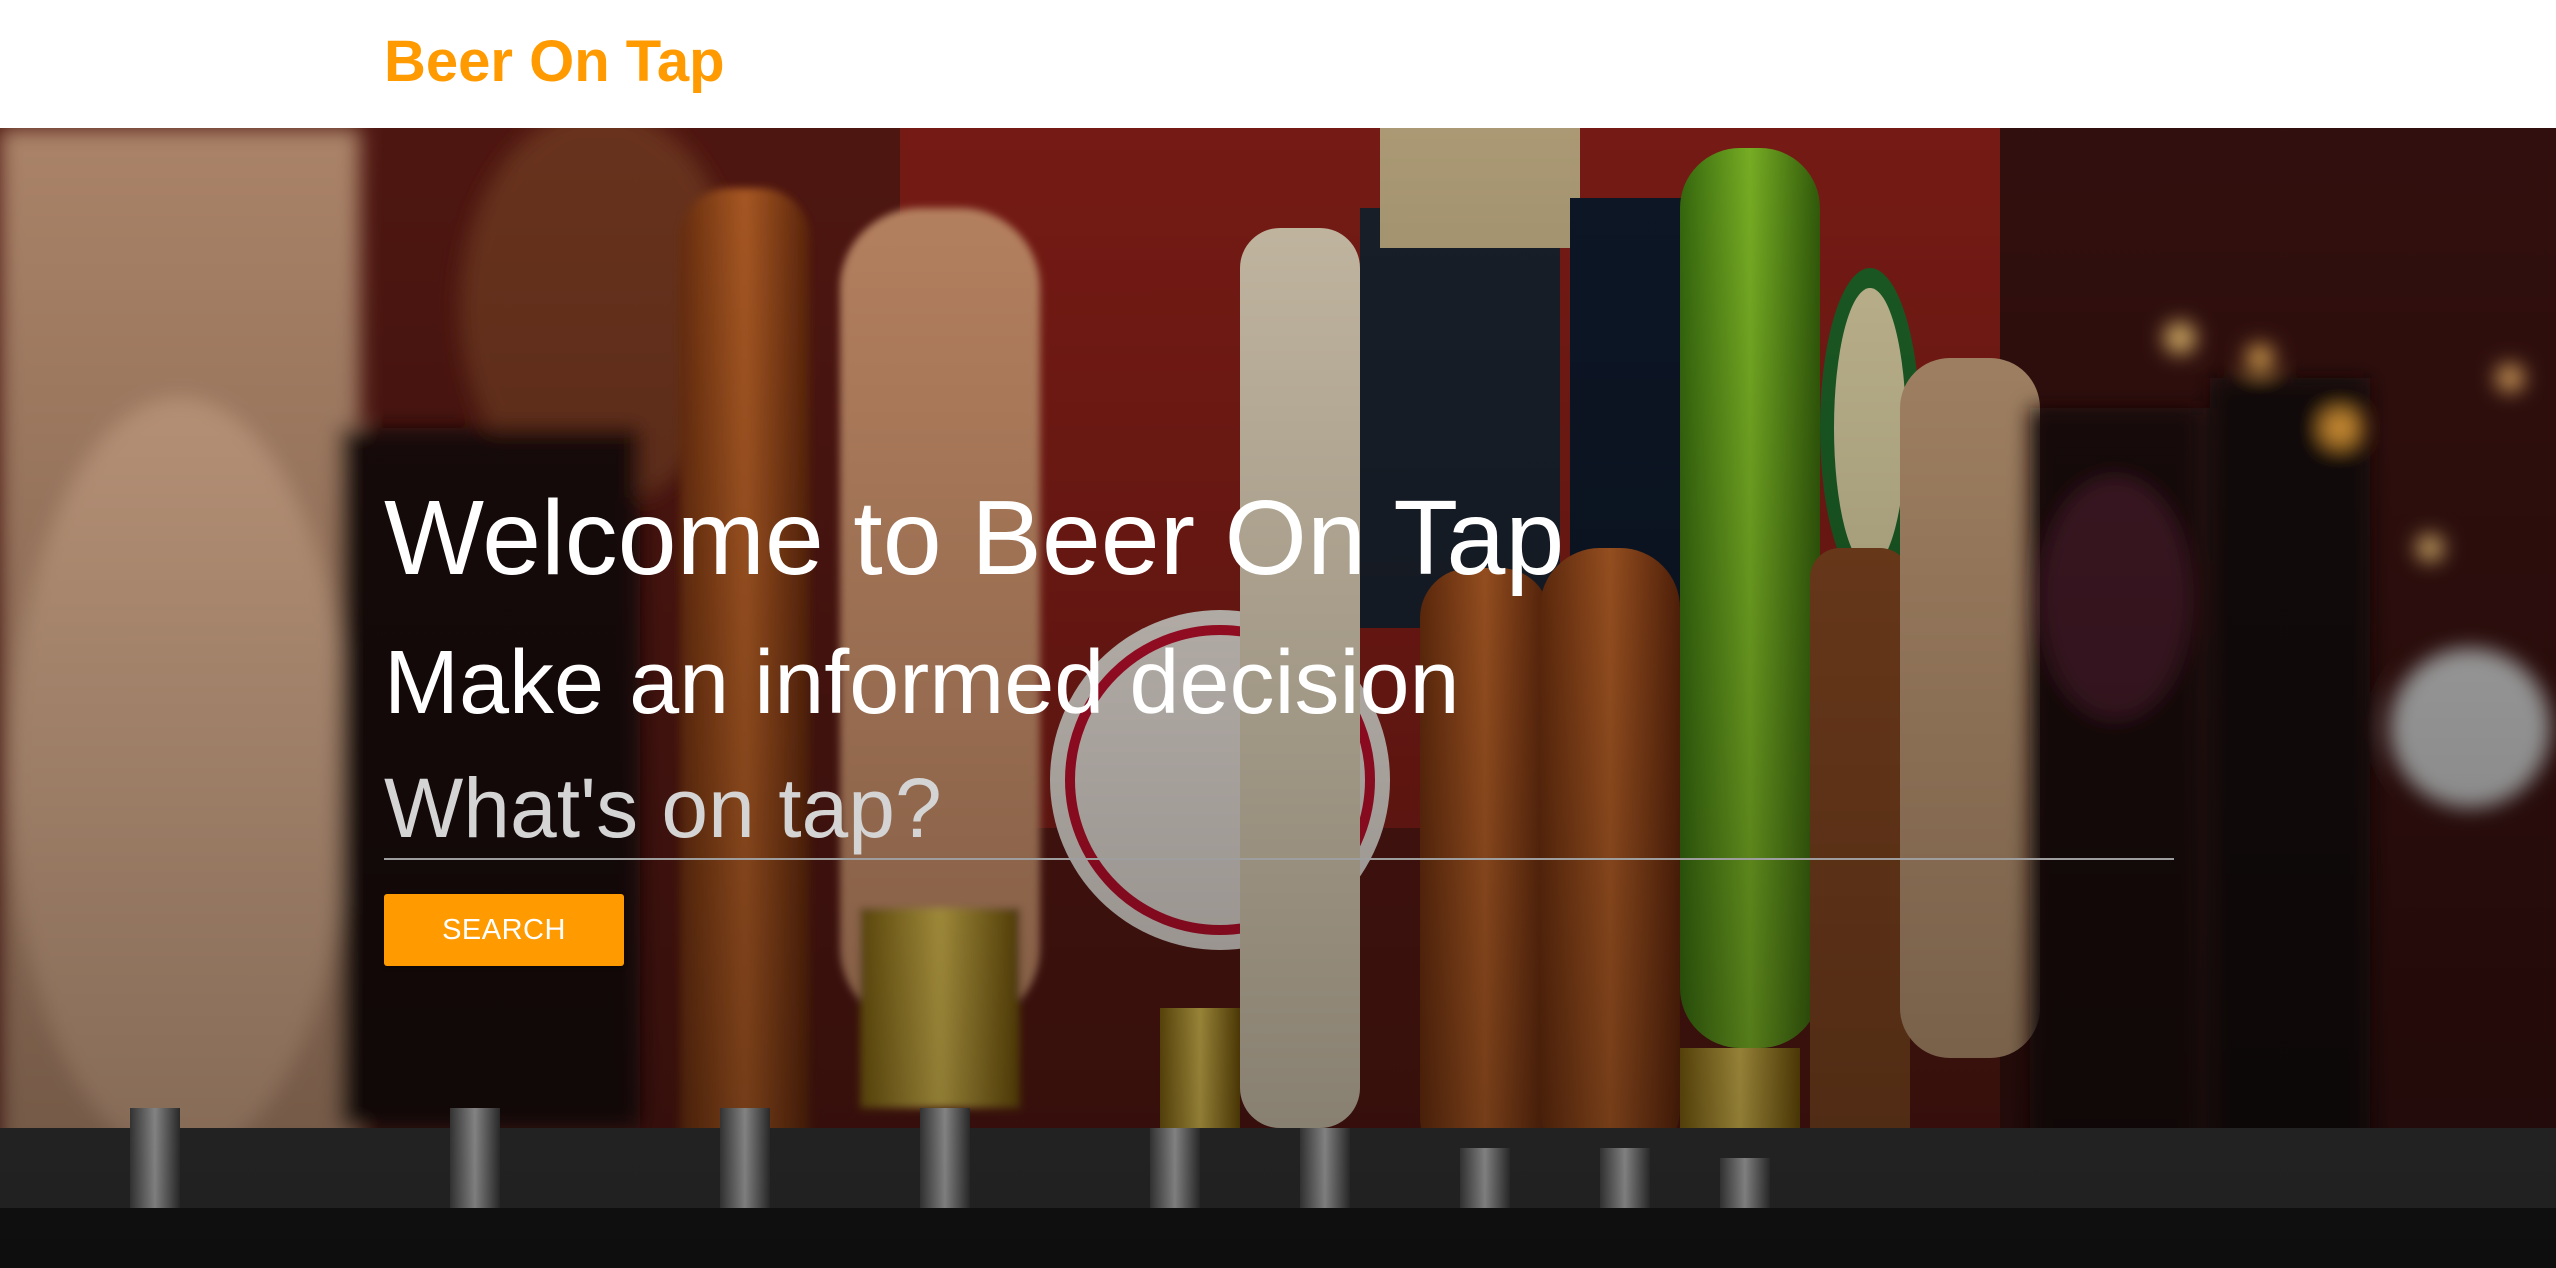 This screenshot has height=1268, width=2556. I want to click on tagline-heading: Make an informed decision, so click(922, 683).